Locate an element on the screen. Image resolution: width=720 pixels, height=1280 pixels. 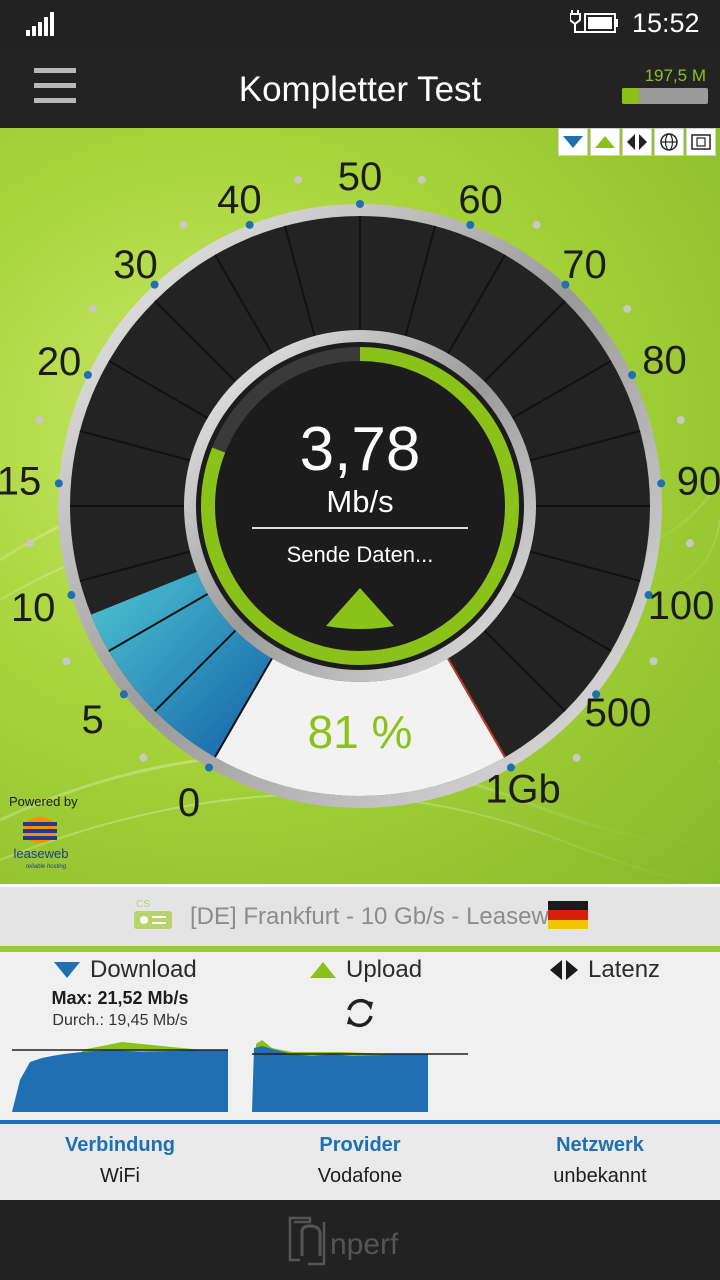
data-quota-text: 197,5 M is located at coordinates (675, 75).